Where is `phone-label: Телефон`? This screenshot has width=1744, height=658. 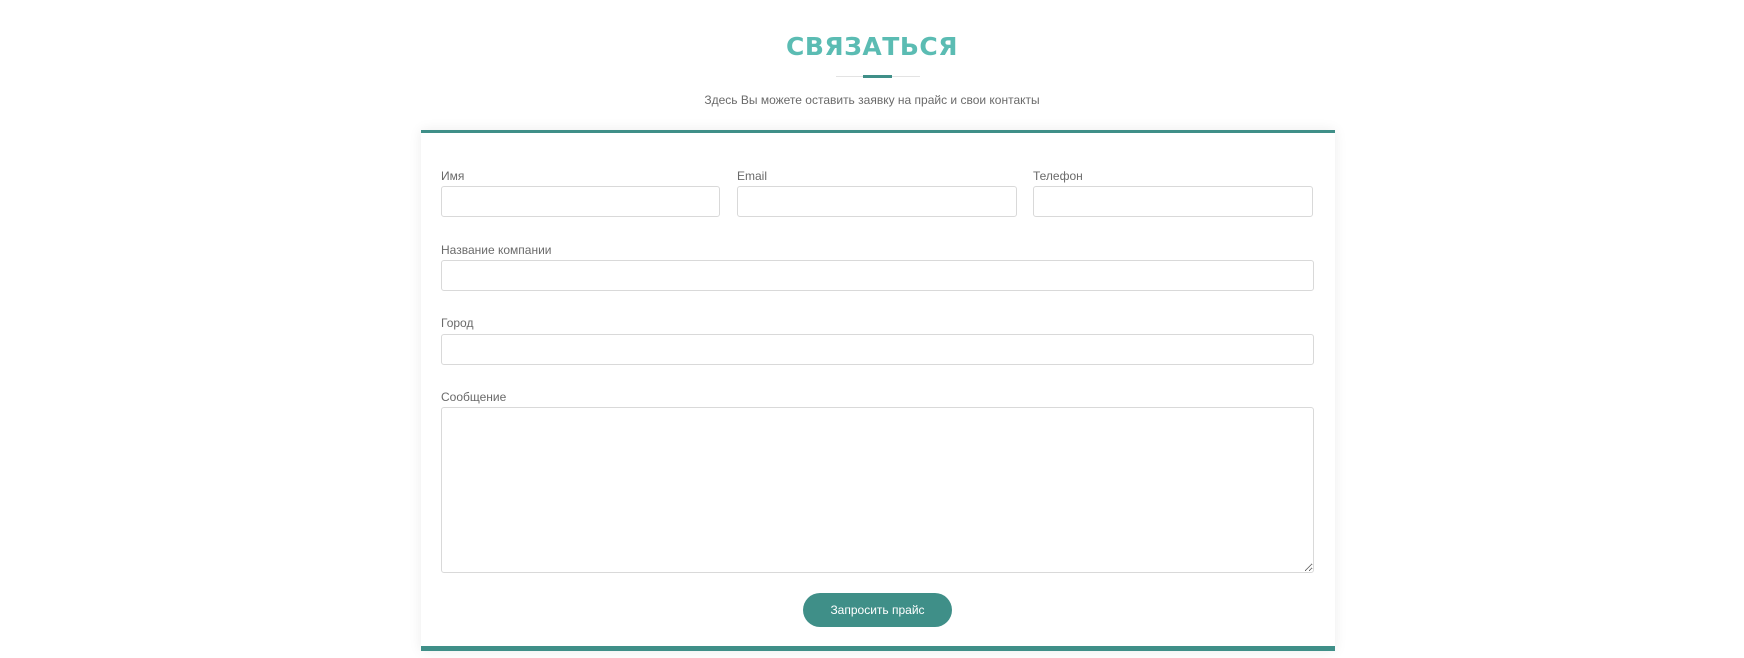
phone-label: Телефон is located at coordinates (1058, 176).